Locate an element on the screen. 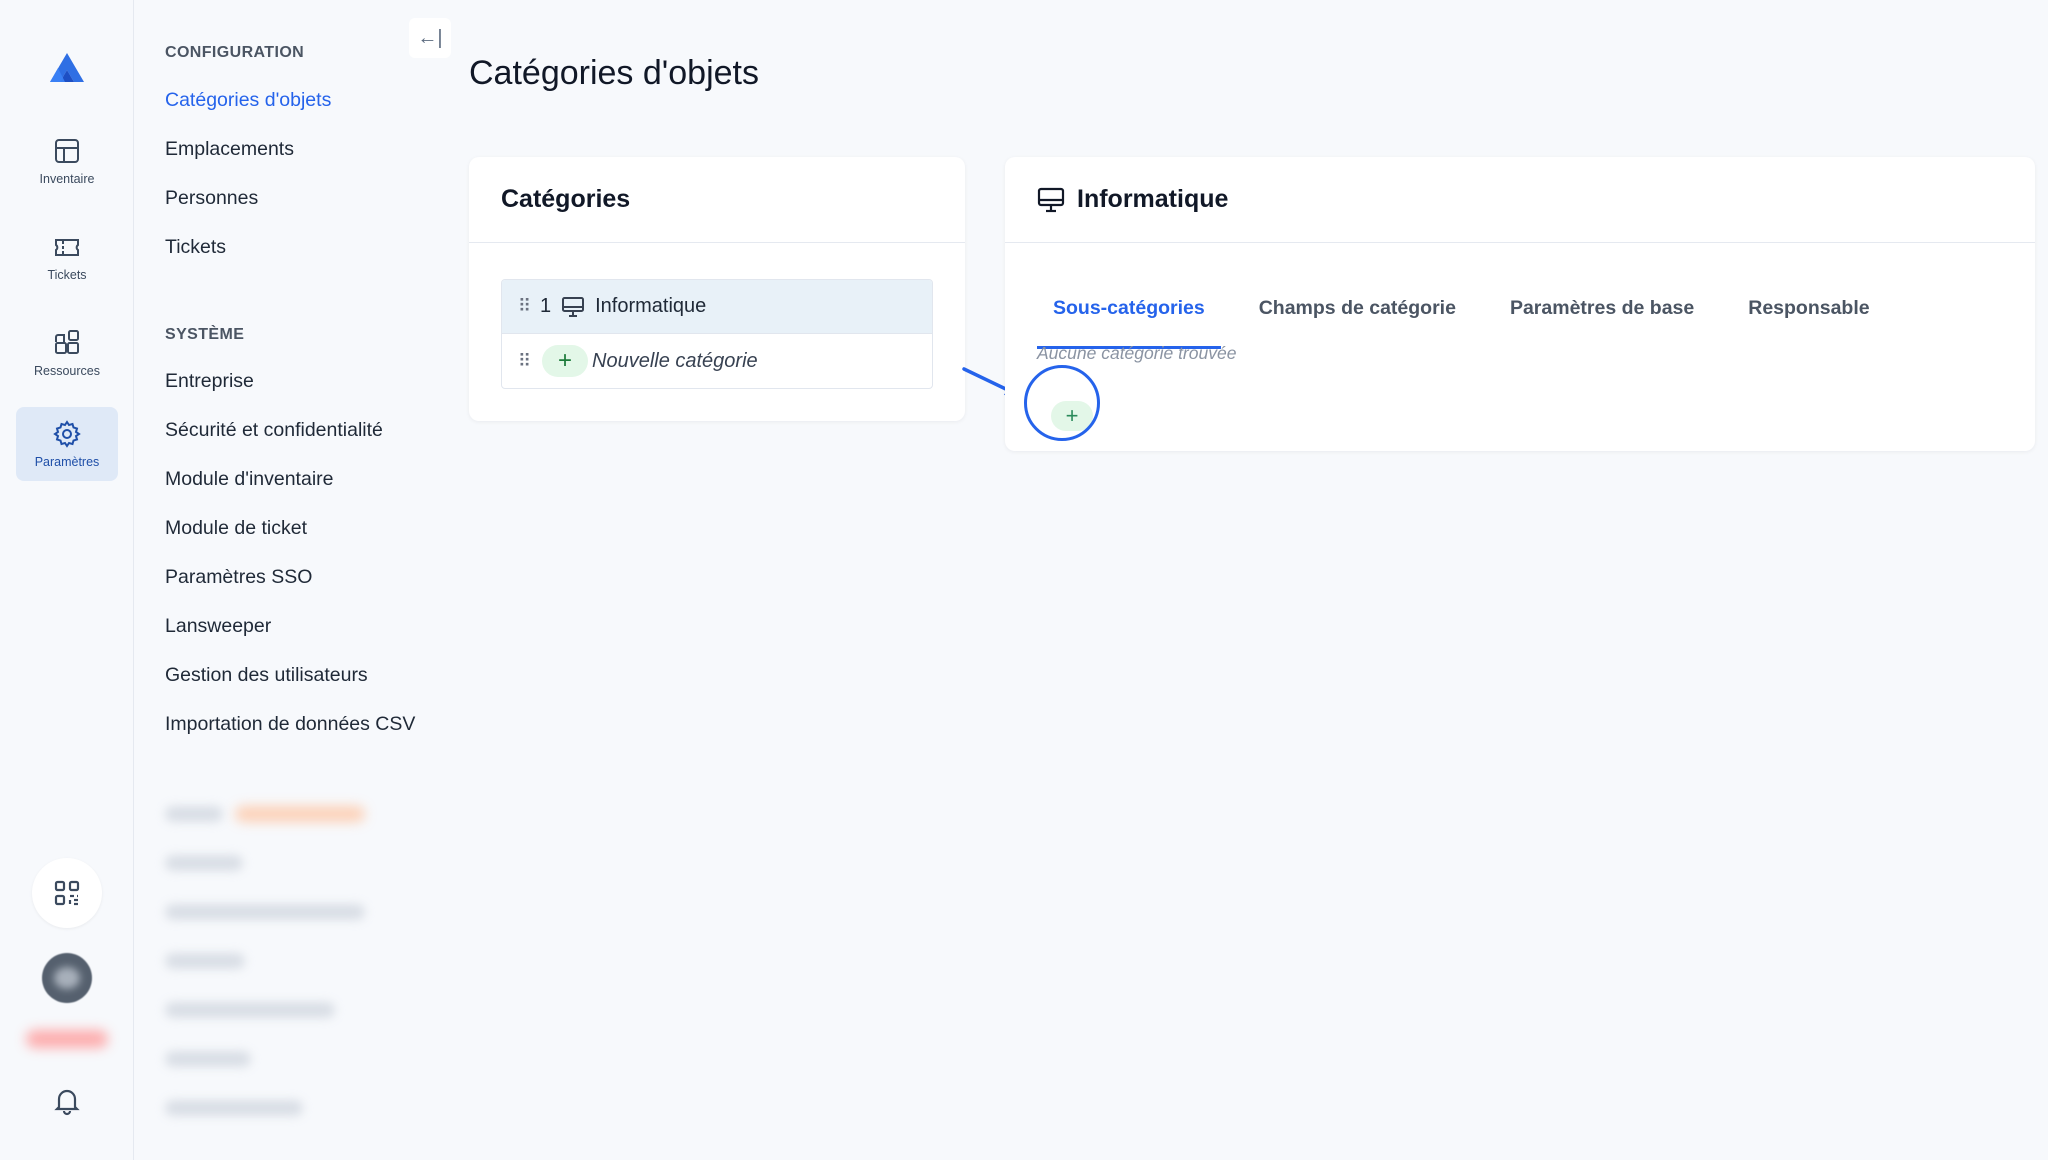 The height and width of the screenshot is (1160, 2048). categories-card-title: Catégories is located at coordinates (566, 199).